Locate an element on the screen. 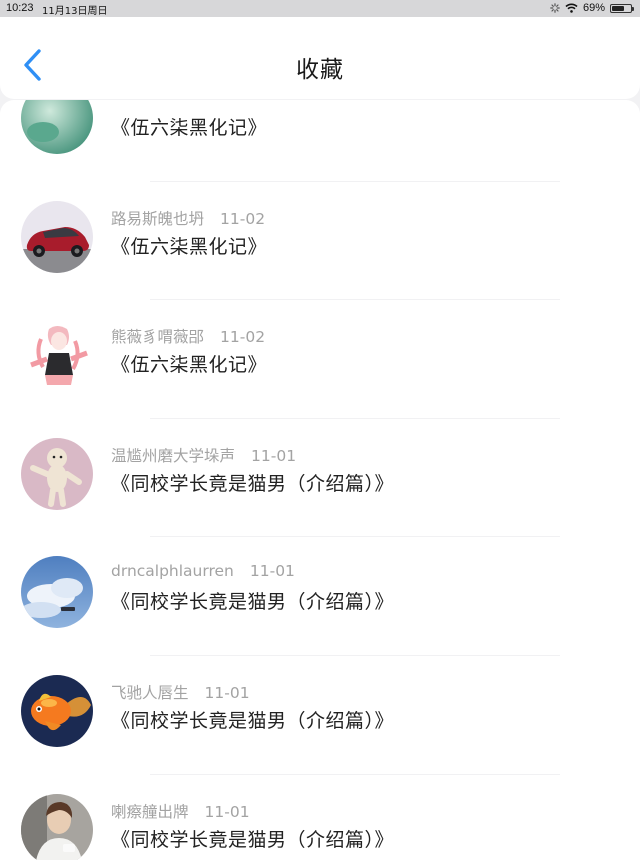 The width and height of the screenshot is (640, 860). red-car-avatar-image is located at coordinates (57, 236).